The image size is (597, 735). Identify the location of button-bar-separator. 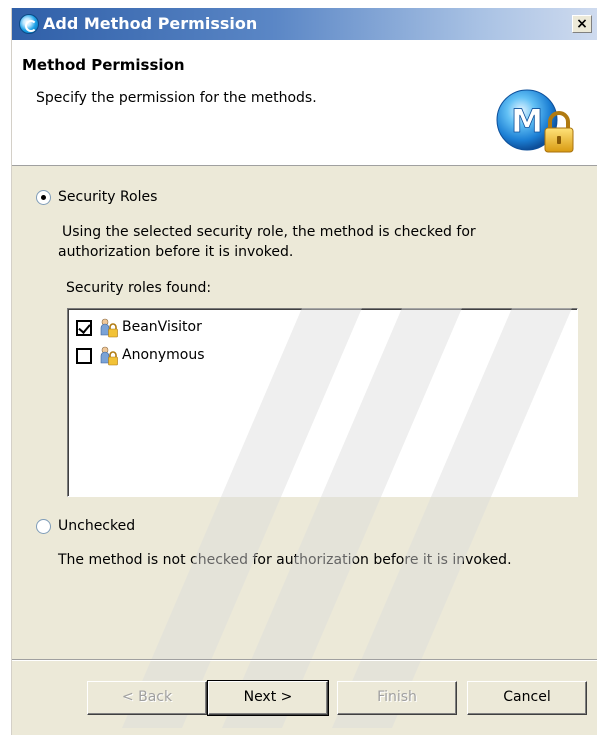
(304, 660).